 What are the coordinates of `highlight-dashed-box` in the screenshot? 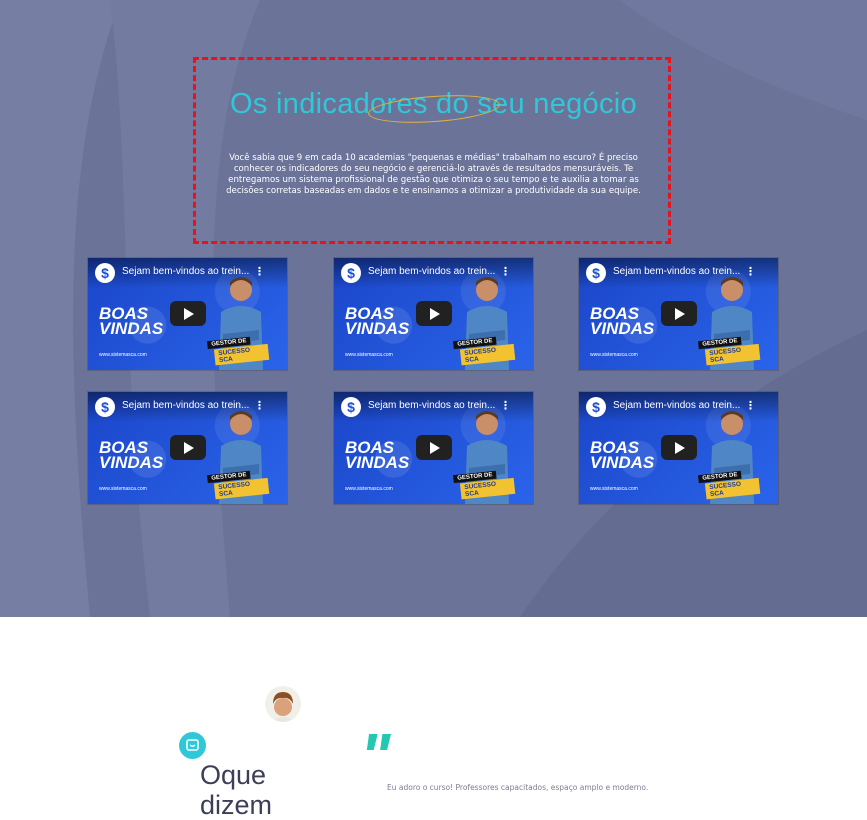 It's located at (432, 150).